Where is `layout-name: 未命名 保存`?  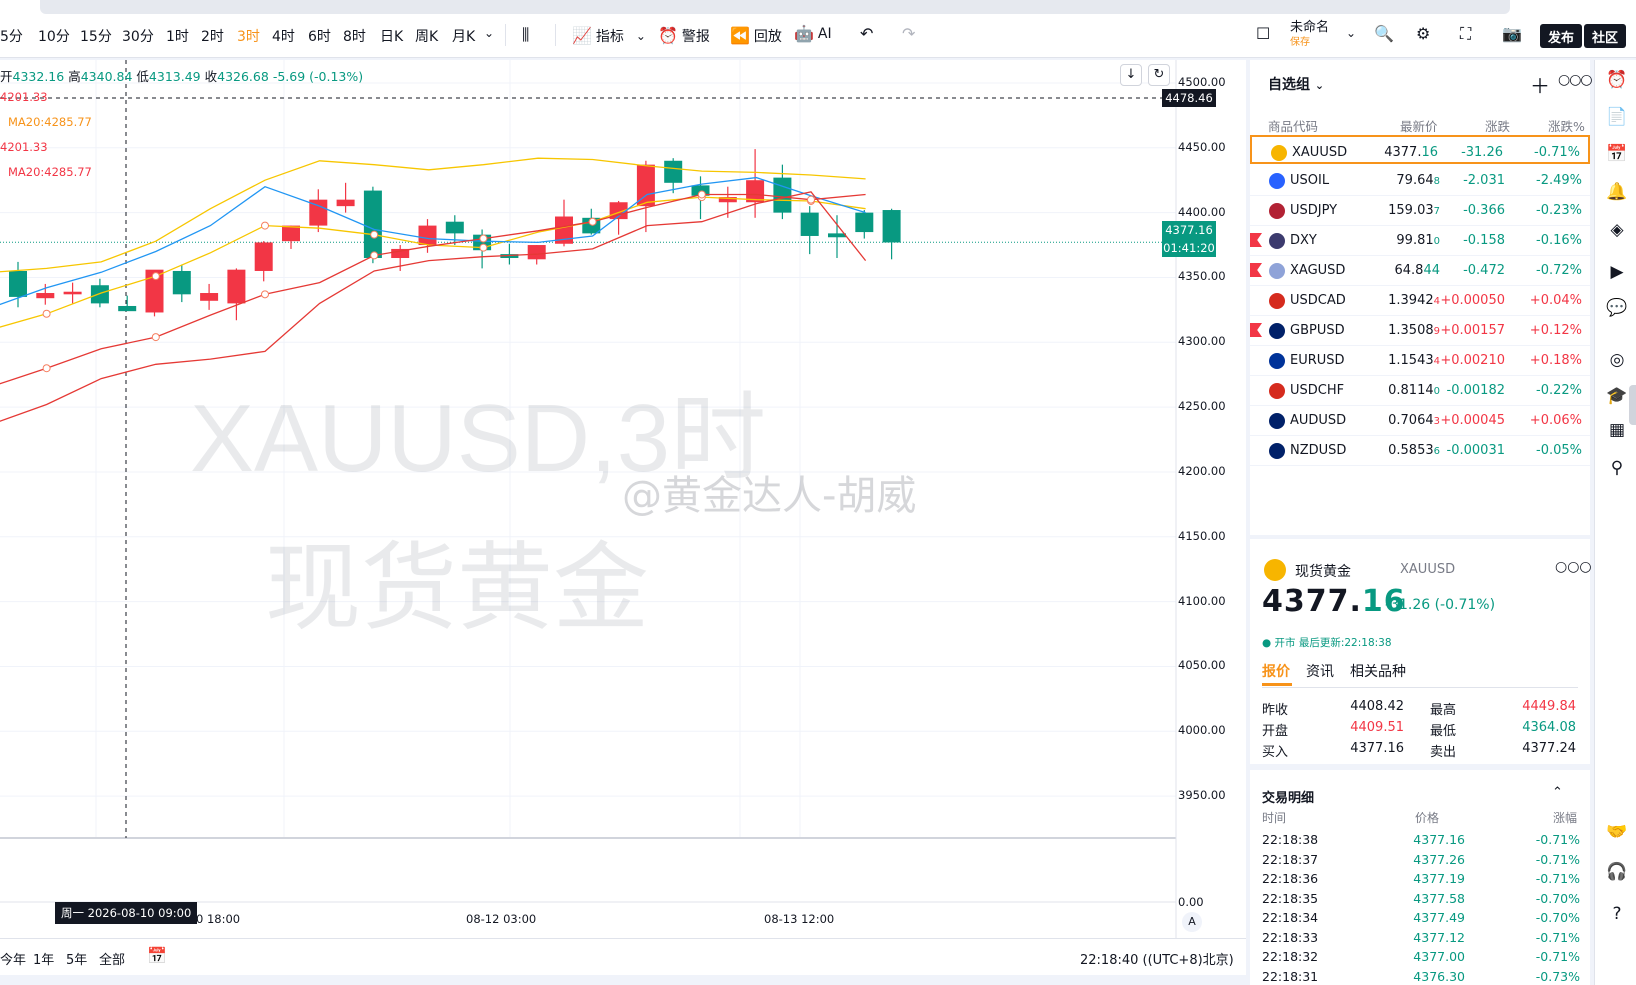 layout-name: 未命名 保存 is located at coordinates (1309, 35).